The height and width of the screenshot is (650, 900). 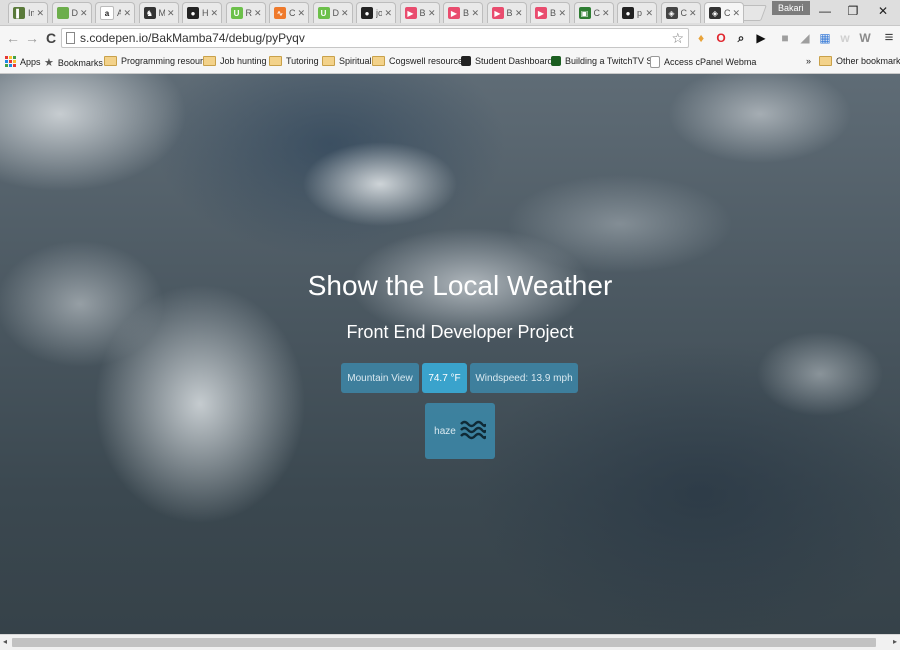 What do you see at coordinates (149, 13) in the screenshot?
I see `tab-favicon-icon: ♞` at bounding box center [149, 13].